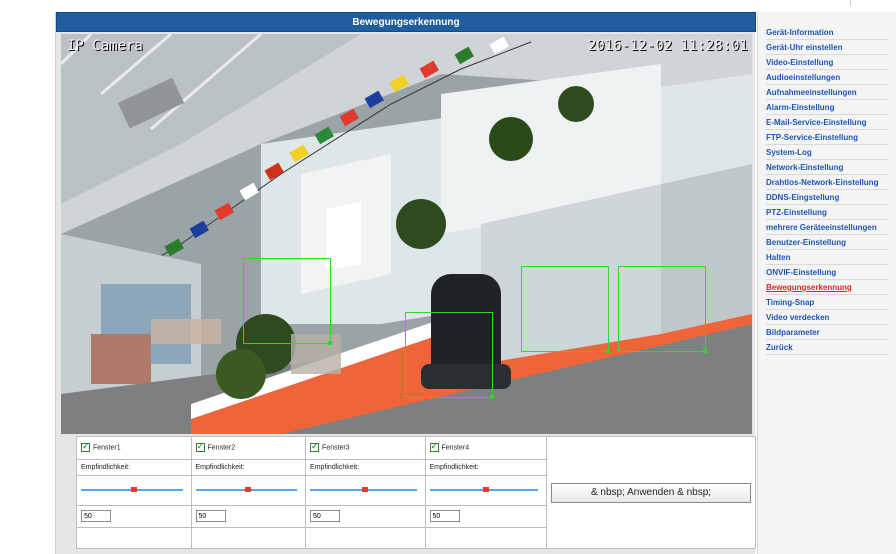 The image size is (896, 554). I want to click on window-2-slider-cell, so click(248, 490).